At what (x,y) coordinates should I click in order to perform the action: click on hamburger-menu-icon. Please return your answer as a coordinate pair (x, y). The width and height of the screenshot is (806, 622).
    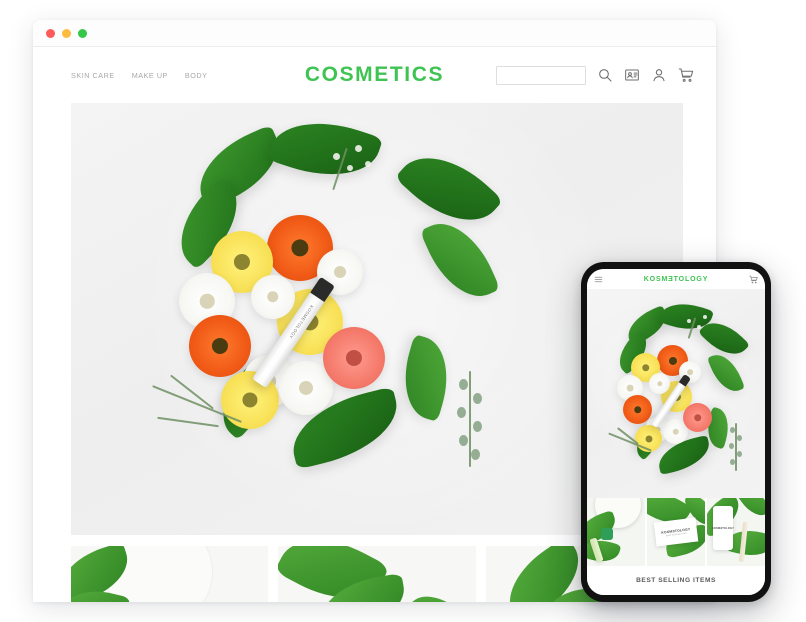
    Looking at the image, I should click on (598, 279).